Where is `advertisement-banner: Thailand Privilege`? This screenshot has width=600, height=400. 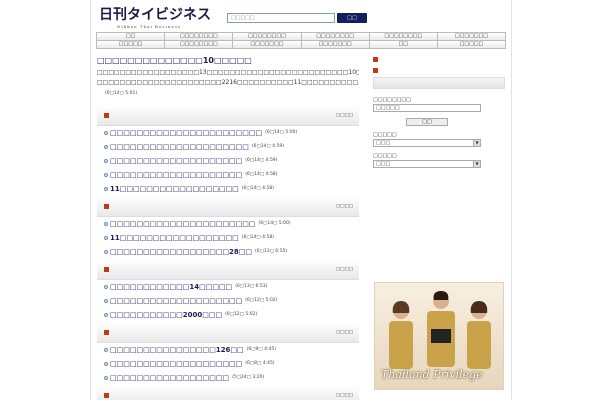
advertisement-banner: Thailand Privilege is located at coordinates (439, 336).